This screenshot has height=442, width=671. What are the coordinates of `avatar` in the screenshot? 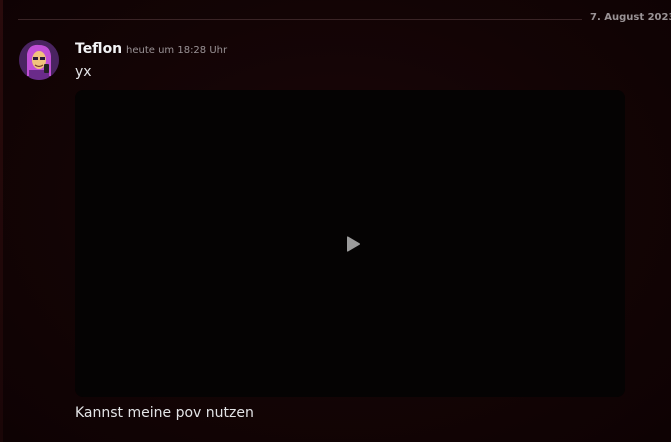 It's located at (39, 60).